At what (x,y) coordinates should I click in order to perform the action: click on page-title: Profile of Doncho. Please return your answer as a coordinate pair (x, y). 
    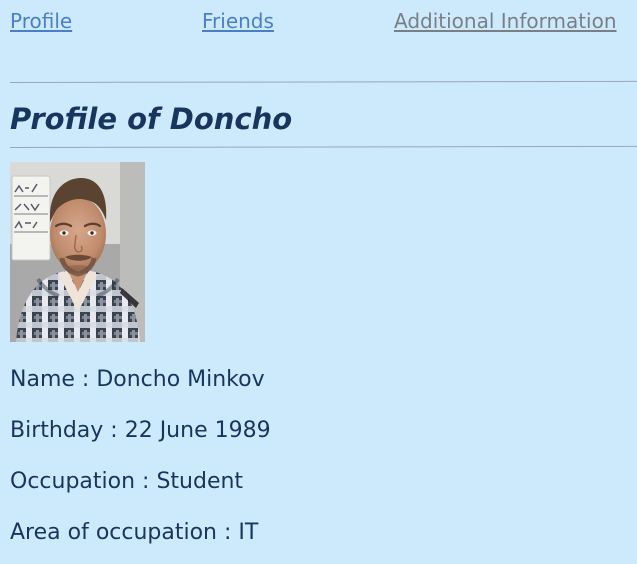
    Looking at the image, I should click on (151, 119).